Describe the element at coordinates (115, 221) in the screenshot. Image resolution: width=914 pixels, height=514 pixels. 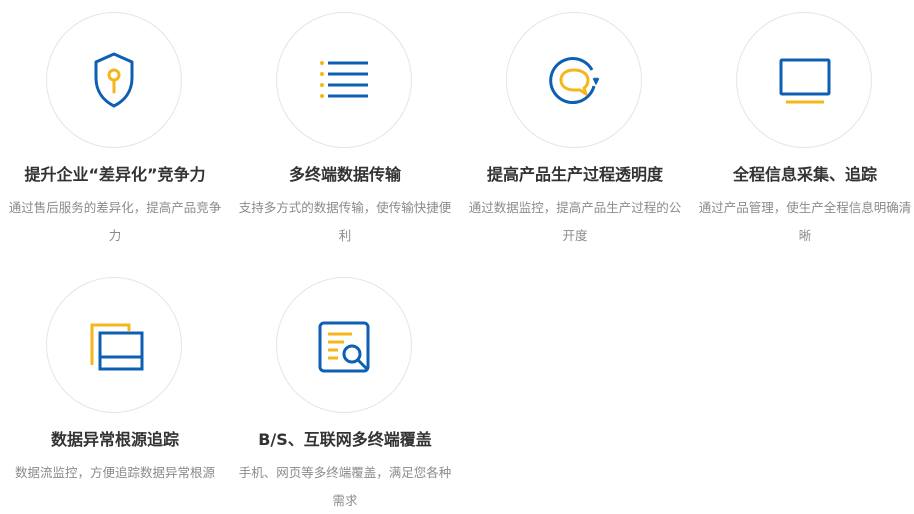
I see `feature-description: 通过售后服务的差异化，提高产品竞争力` at that location.